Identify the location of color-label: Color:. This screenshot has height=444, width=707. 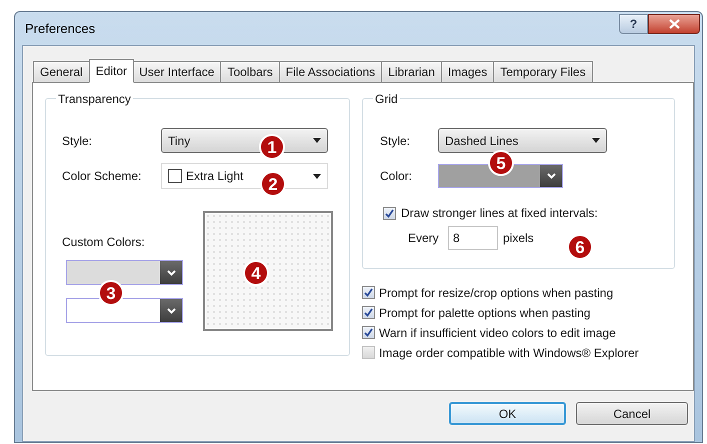
(397, 176).